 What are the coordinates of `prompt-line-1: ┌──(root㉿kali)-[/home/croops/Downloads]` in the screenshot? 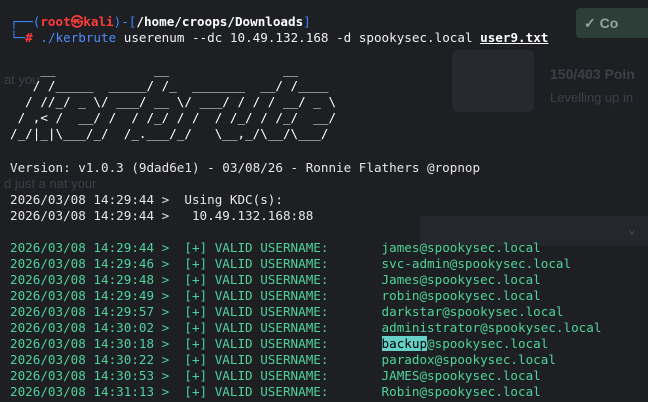 It's located at (160, 22).